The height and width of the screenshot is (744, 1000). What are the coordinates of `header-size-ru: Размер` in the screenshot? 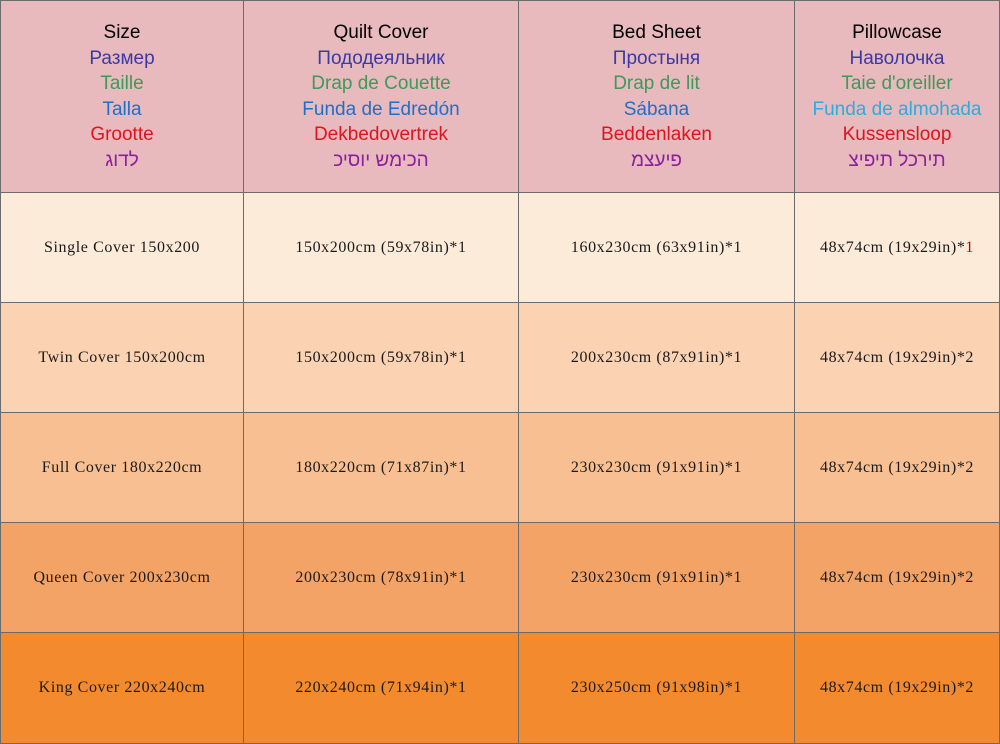 It's located at (122, 58).